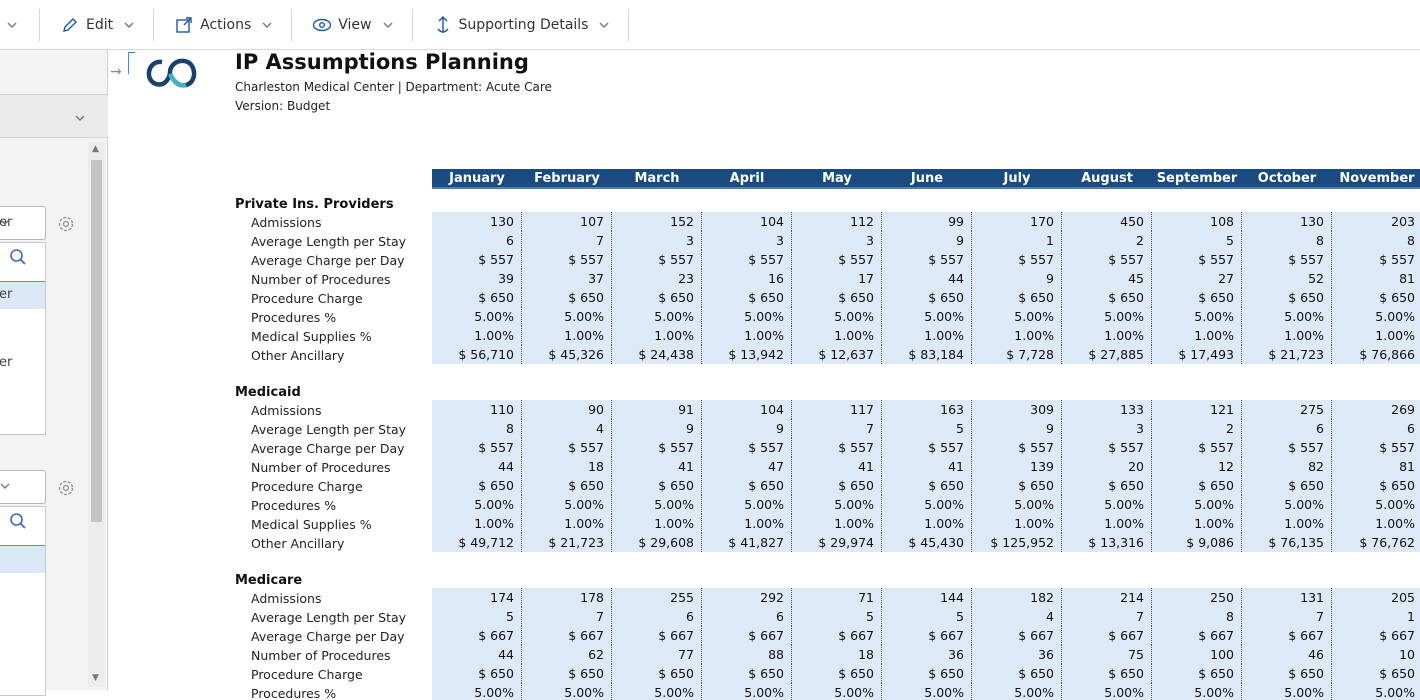 The image size is (1420, 700). Describe the element at coordinates (927, 597) in the screenshot. I see `data-cell: 144` at that location.